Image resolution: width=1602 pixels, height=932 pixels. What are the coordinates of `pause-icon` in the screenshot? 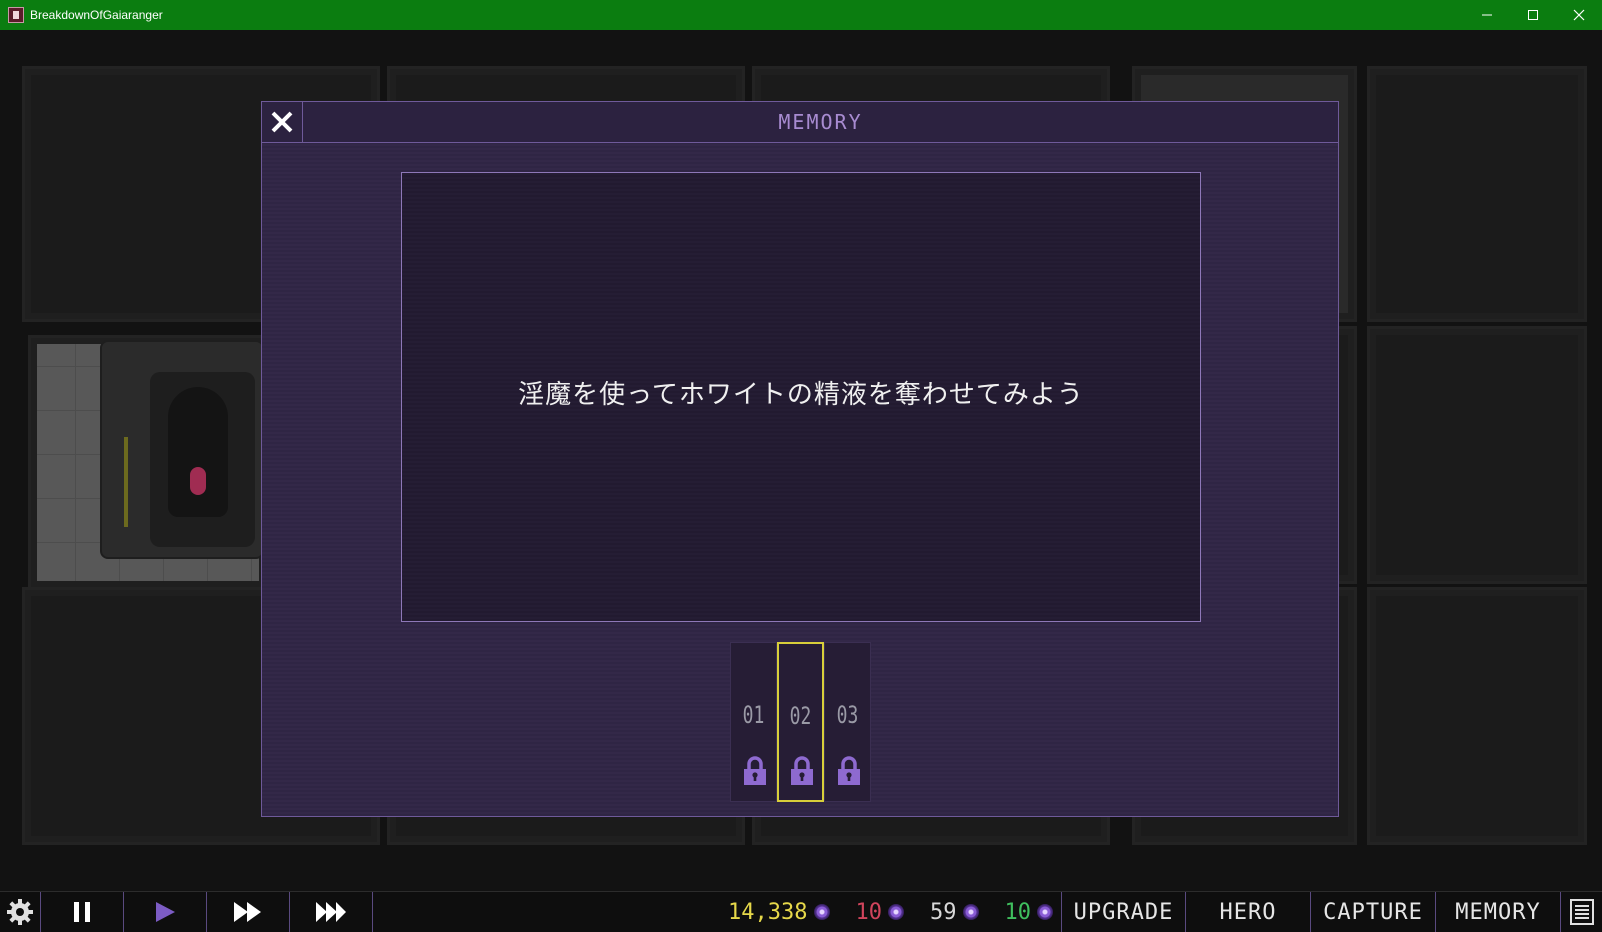 It's located at (82, 912).